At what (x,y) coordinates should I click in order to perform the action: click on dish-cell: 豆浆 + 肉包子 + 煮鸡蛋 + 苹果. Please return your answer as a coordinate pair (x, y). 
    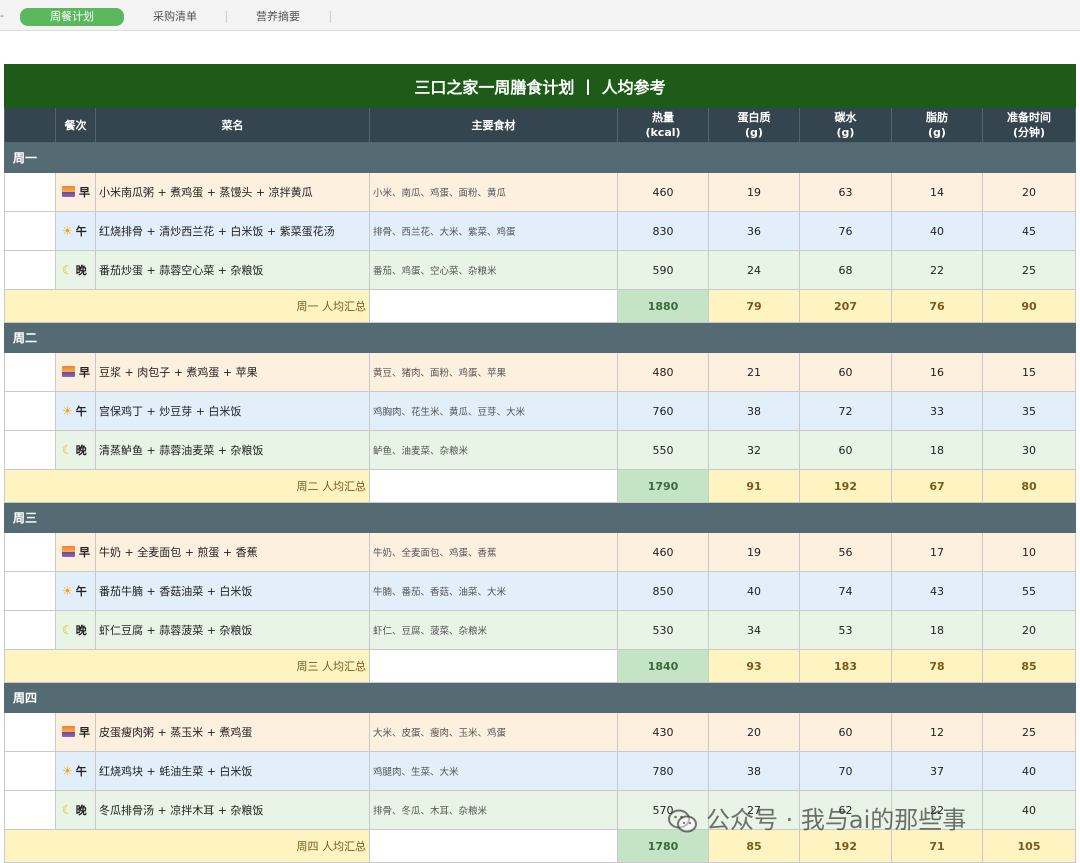
    Looking at the image, I should click on (232, 372).